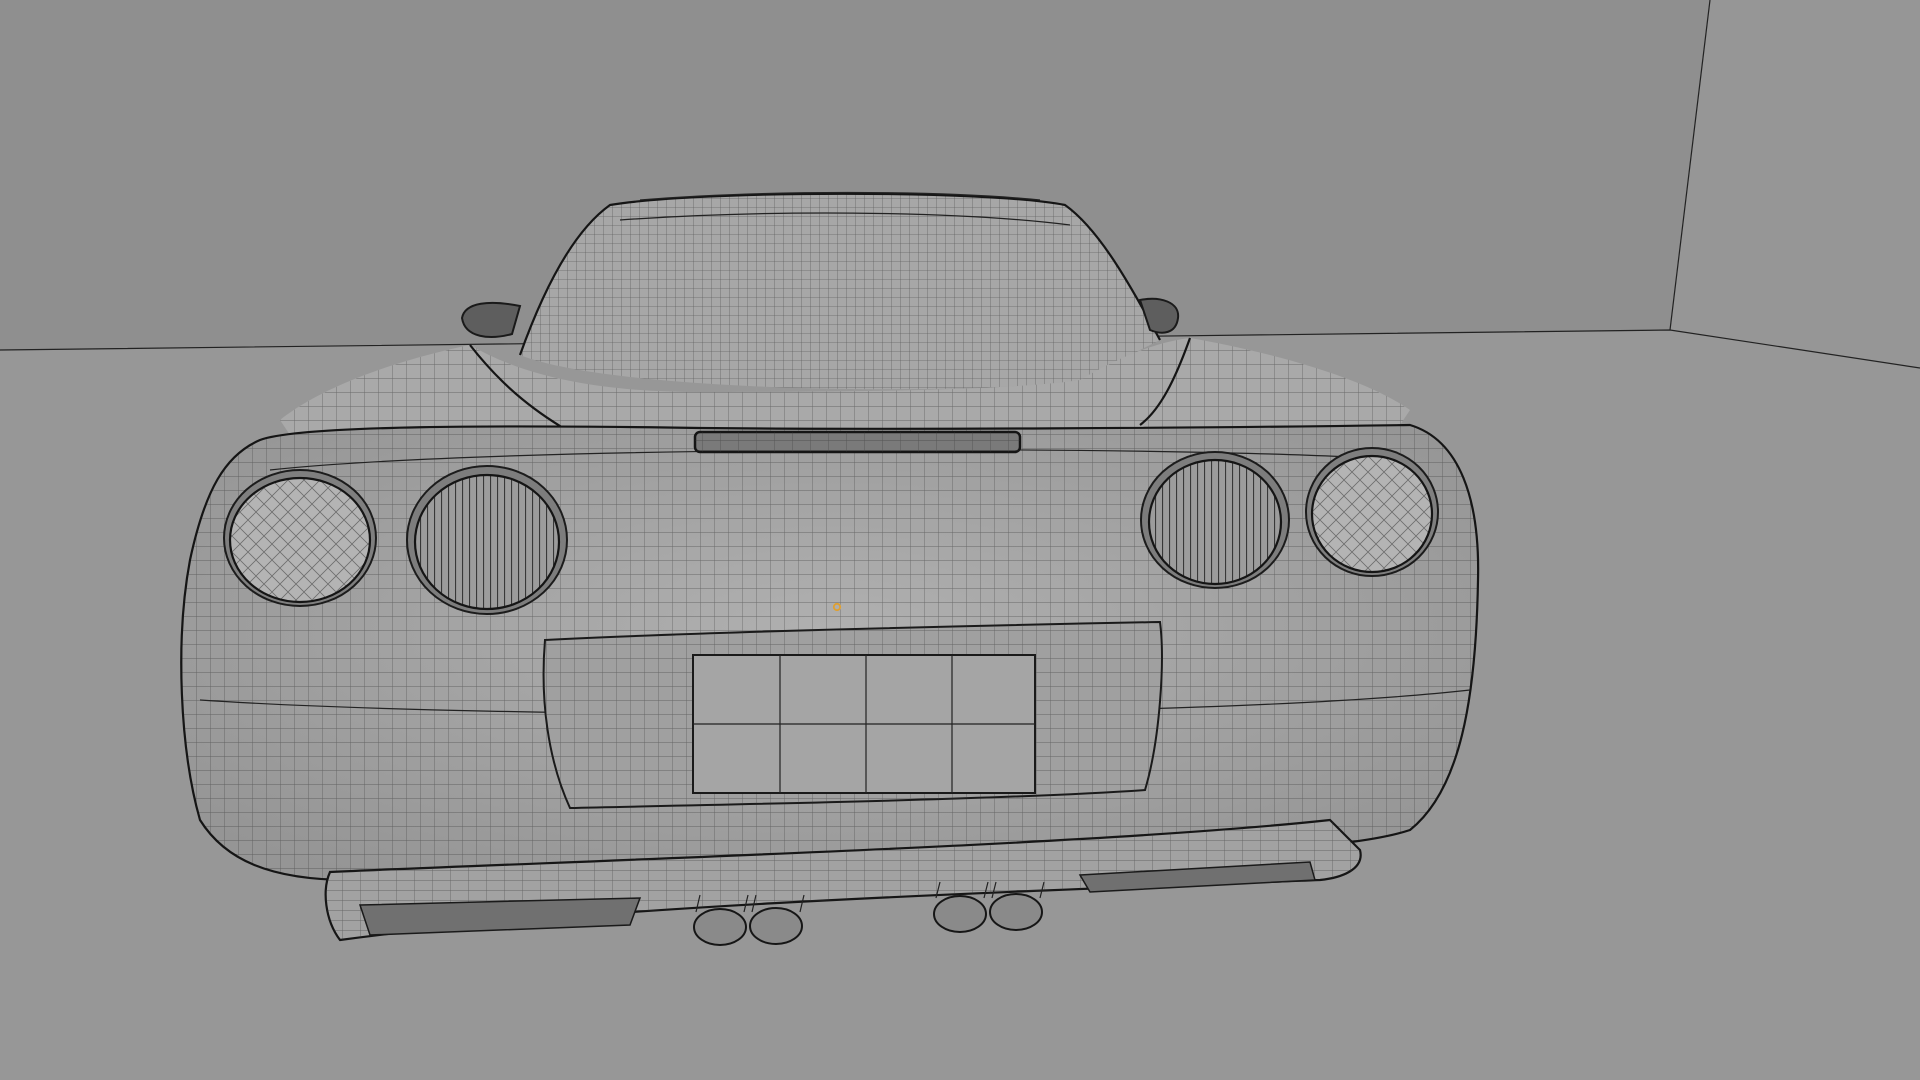  Describe the element at coordinates (840, 291) in the screenshot. I see `rear-window` at that location.